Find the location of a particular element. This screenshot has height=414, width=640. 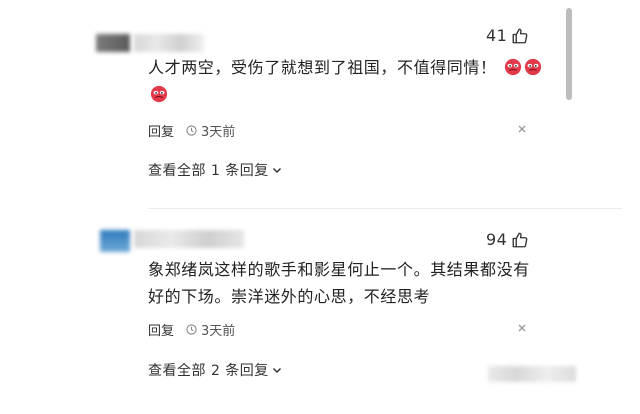

comment-text: 人才两空，受伤了就想到了祖国，不值得同情！ is located at coordinates (348, 81).